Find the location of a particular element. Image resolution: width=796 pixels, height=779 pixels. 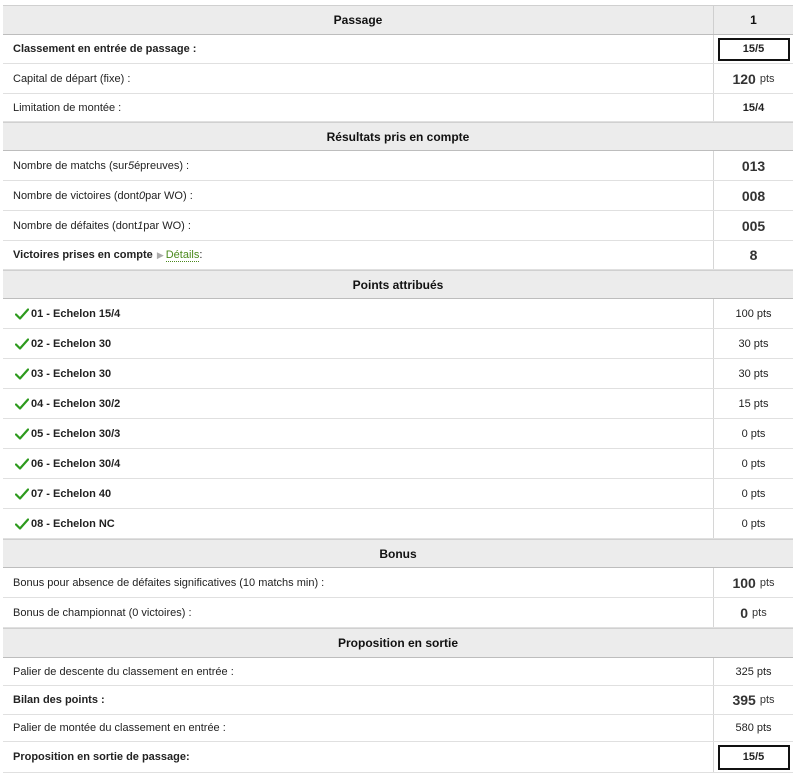

row-proposition-sortie: Proposition en sortie de passage: 15/5 is located at coordinates (398, 757).